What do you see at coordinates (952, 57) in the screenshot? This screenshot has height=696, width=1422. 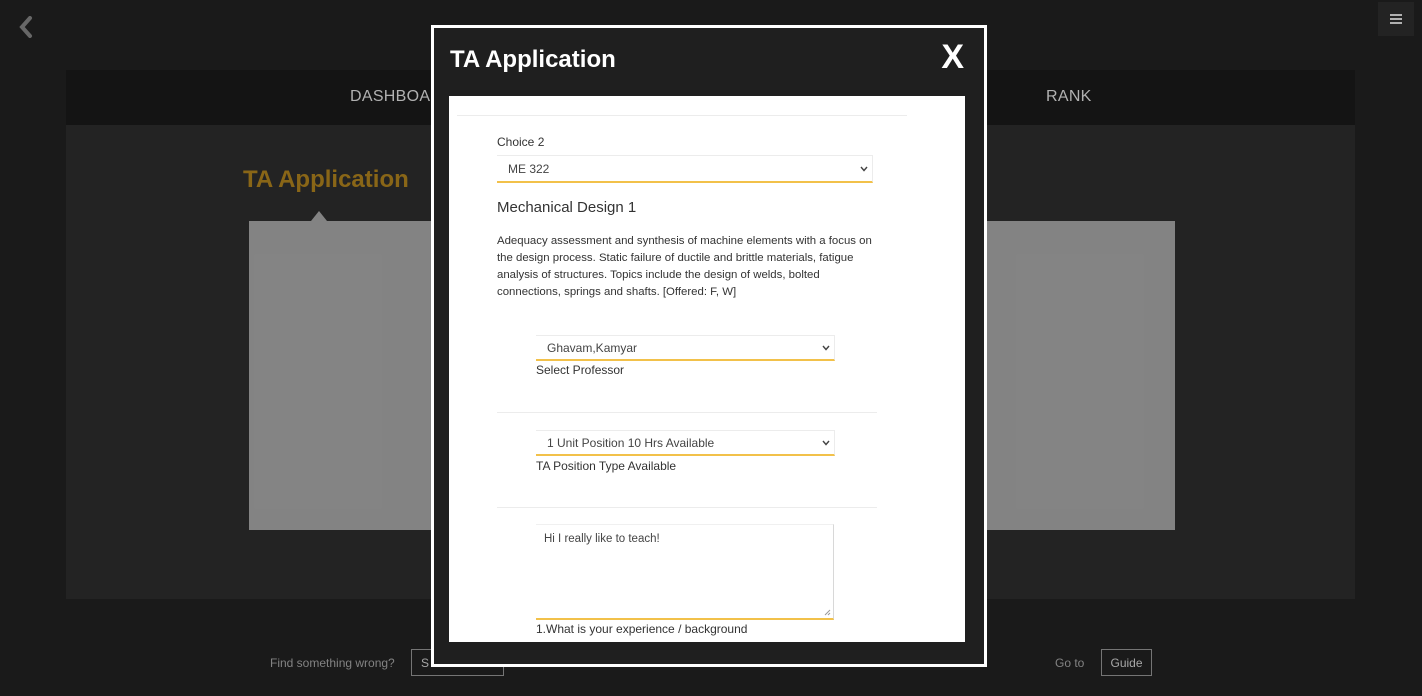 I see `close-button: X` at bounding box center [952, 57].